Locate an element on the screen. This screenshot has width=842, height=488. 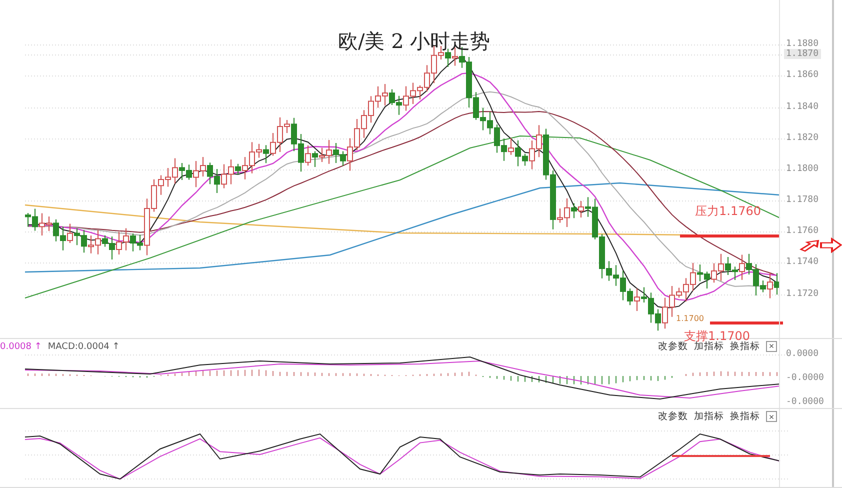
price-axis-label: 1.1820 is located at coordinates (802, 138).